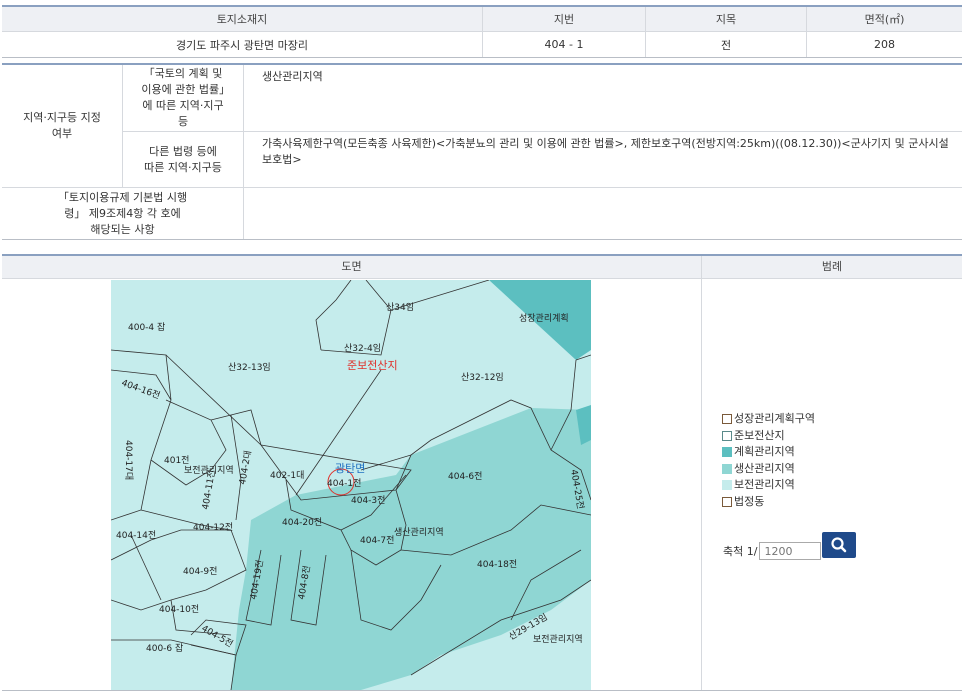 The image size is (964, 692). What do you see at coordinates (544, 318) in the screenshot?
I see `map-label: 성장관리계획` at bounding box center [544, 318].